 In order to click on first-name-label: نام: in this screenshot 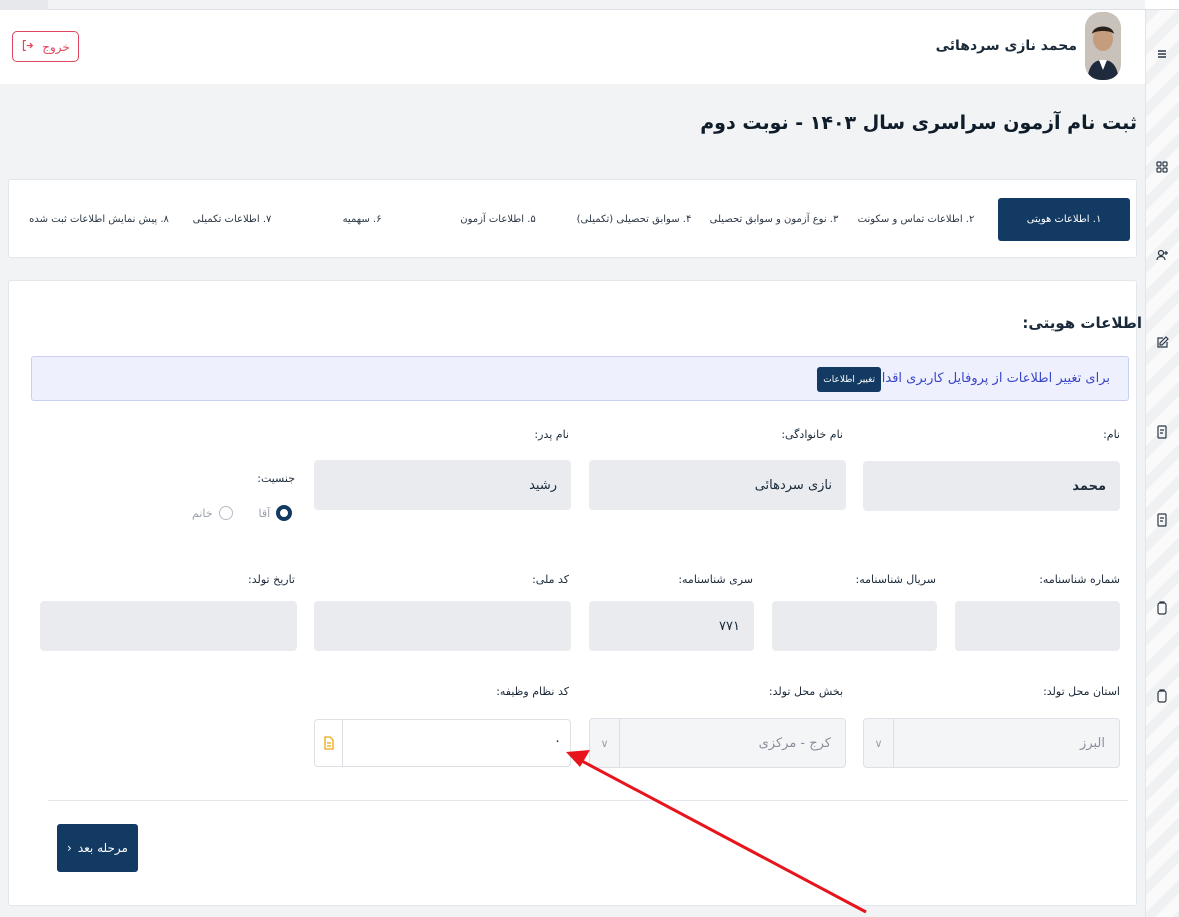, I will do `click(1111, 434)`.